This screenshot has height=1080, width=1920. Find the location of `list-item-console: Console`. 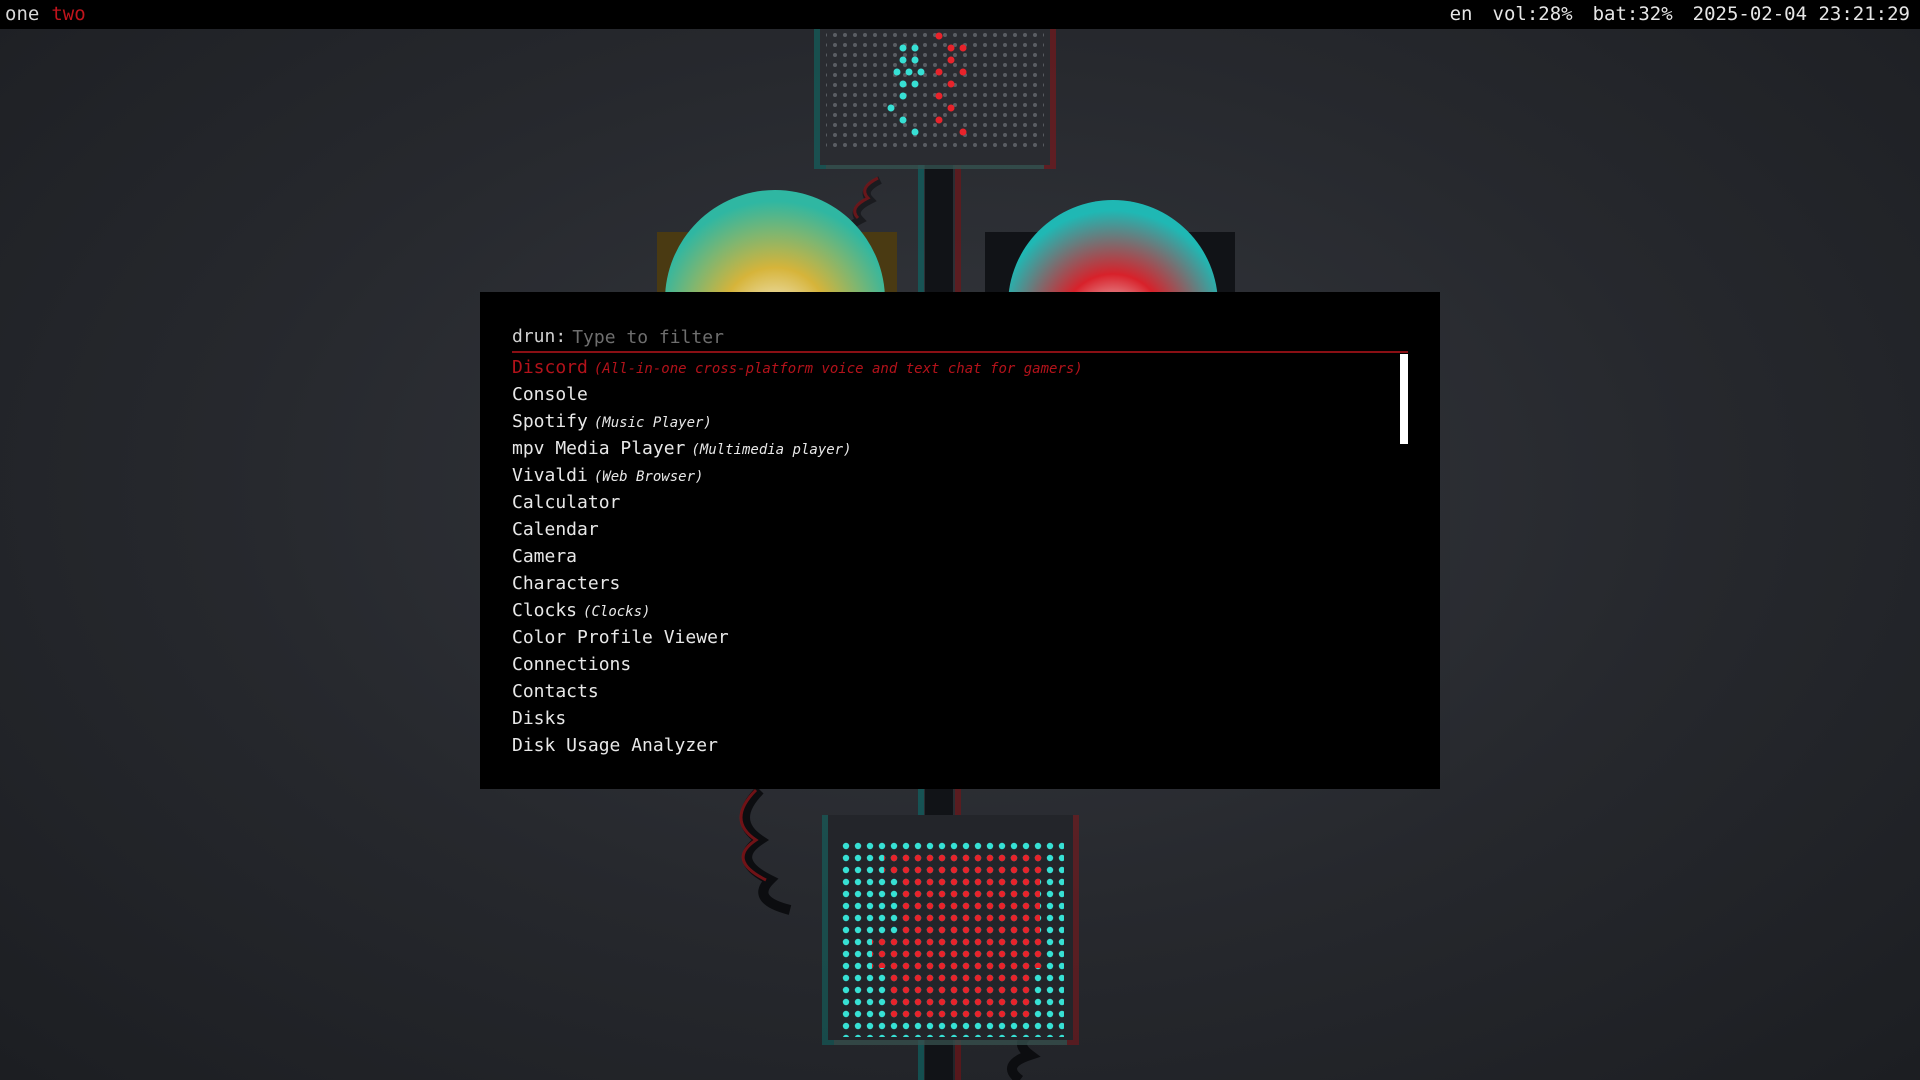

list-item-console: Console is located at coordinates (947, 394).